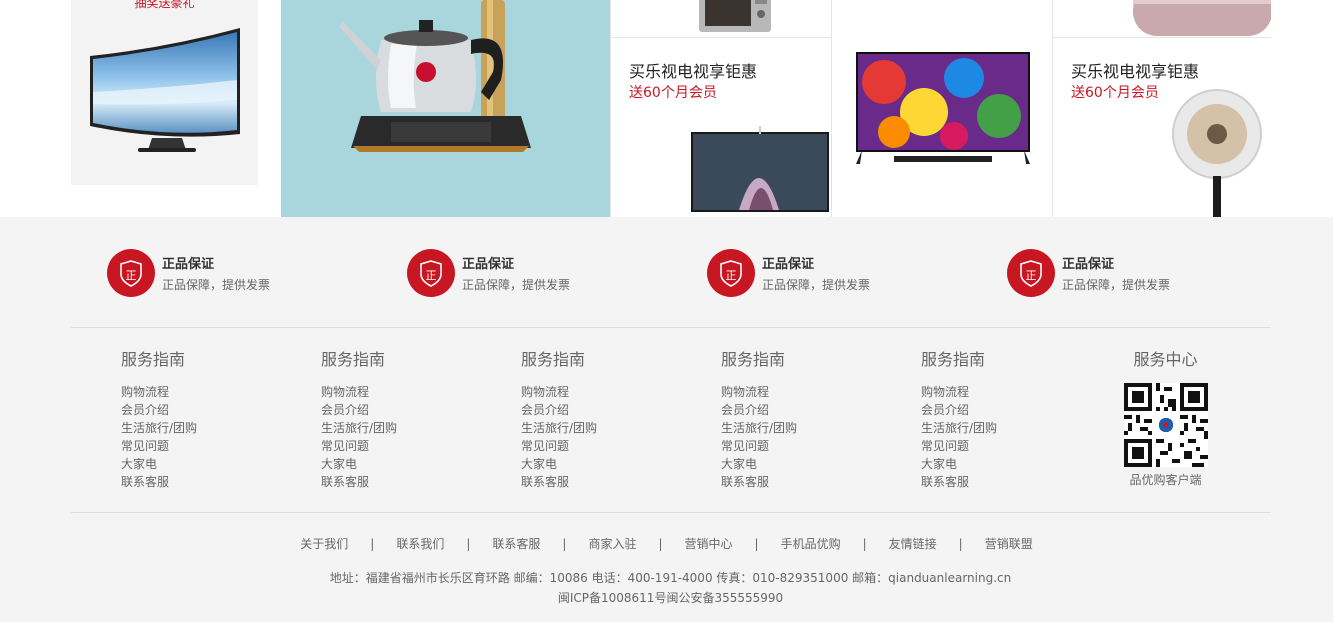 The image size is (1333, 622). I want to click on tv-promo-cell-left: 买乐视电视享钜惠 送60个月会员, so click(720, 108).